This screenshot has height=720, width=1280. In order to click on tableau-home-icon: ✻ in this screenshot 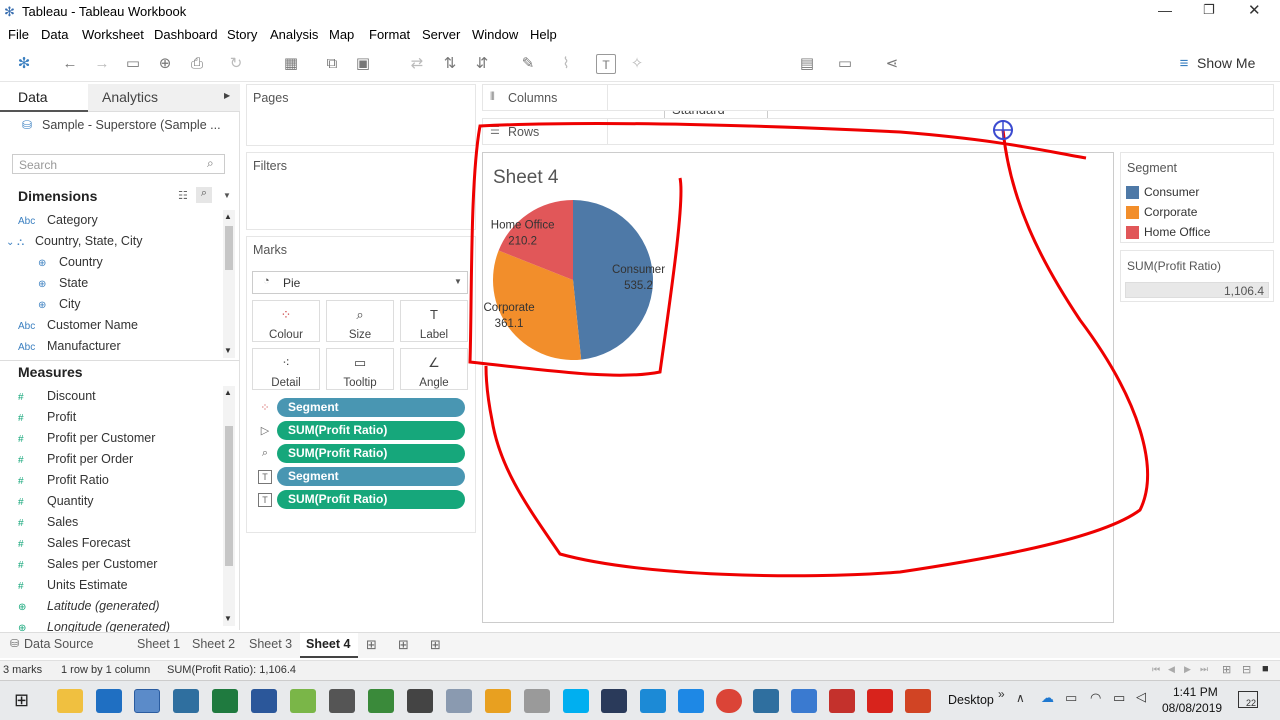, I will do `click(24, 64)`.